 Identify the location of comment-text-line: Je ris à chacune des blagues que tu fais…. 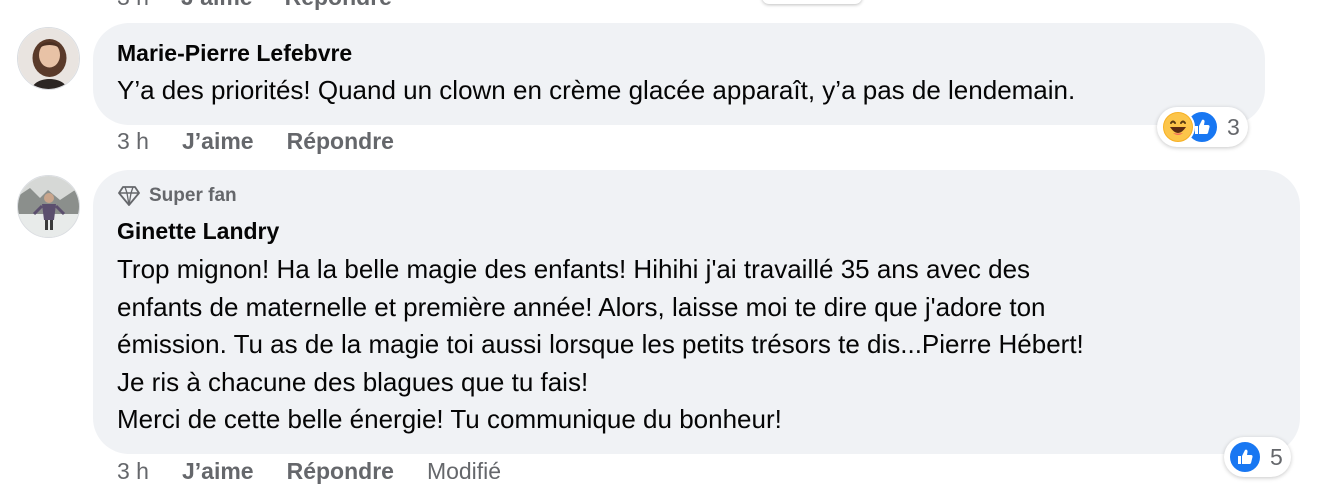
(353, 381).